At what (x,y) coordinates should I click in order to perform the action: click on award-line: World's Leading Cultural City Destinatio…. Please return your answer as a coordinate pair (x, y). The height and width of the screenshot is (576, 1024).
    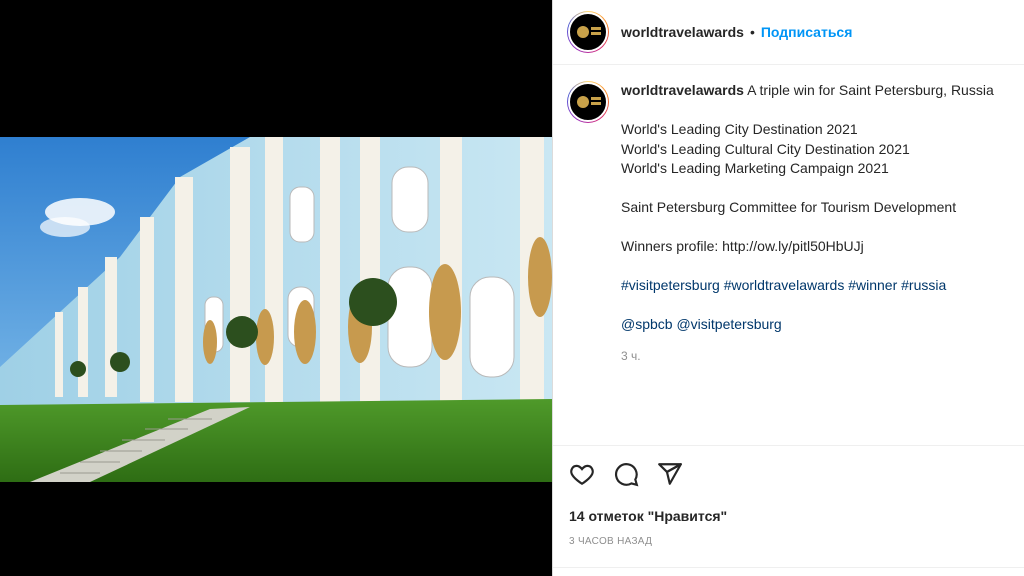
    Looking at the image, I should click on (765, 148).